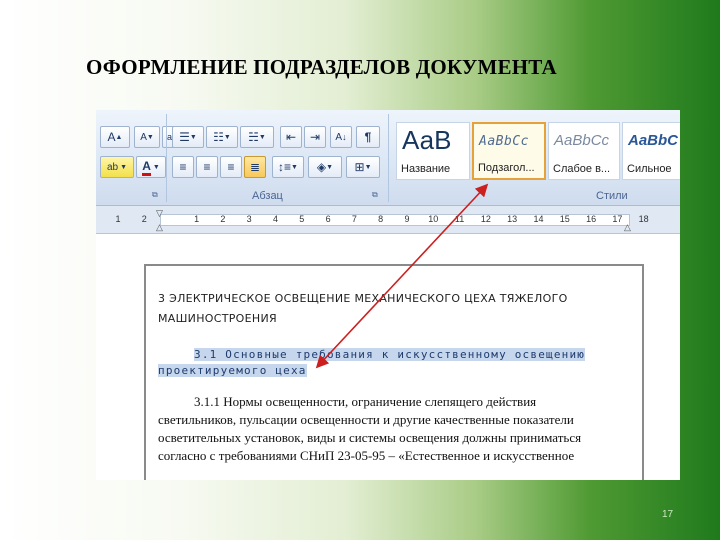  Describe the element at coordinates (321, 67) in the screenshot. I see `slide-title: ОФОРМЛЕНИЕ ПОДРАЗДЕЛОВ ДОКУМЕНТА` at that location.